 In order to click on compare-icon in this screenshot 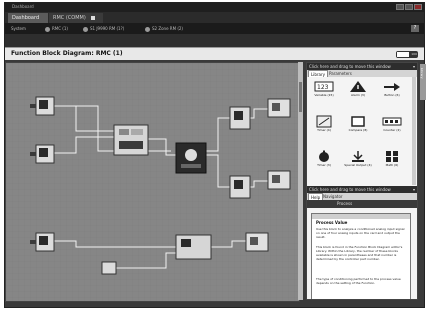, I will do `click(358, 121)`.